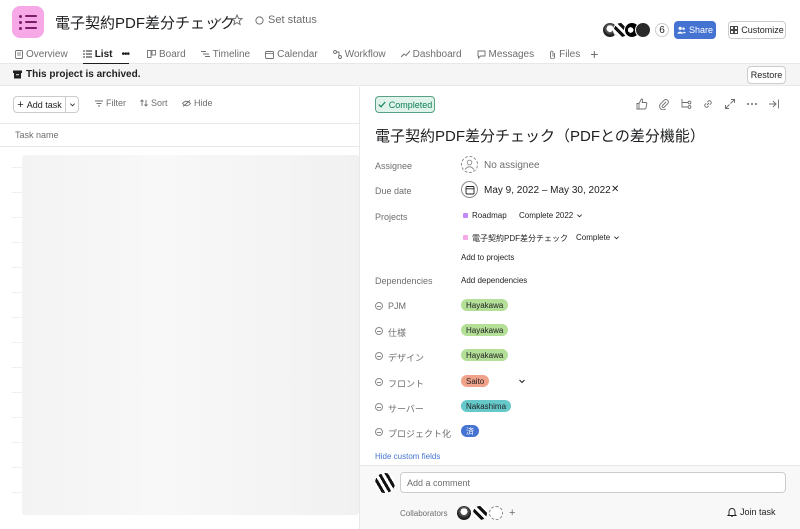 The height and width of the screenshot is (529, 800). I want to click on custom-field-pill: 済, so click(470, 431).